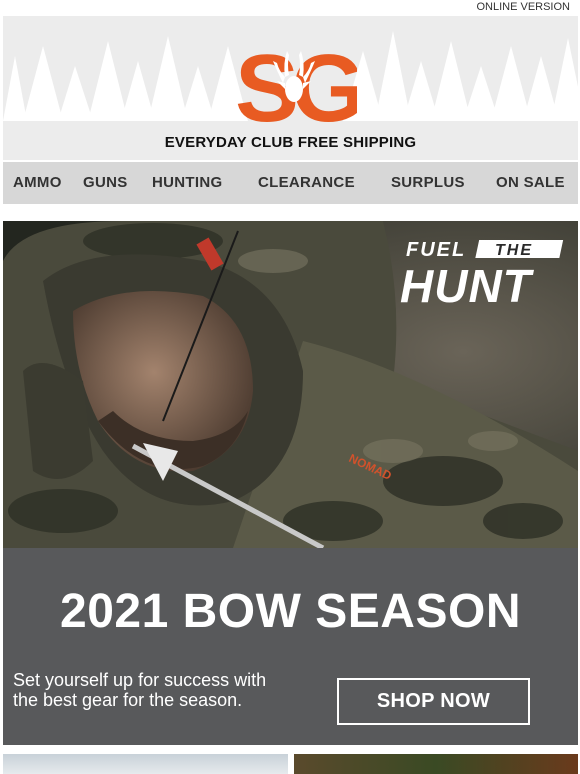  Describe the element at coordinates (105, 182) in the screenshot. I see `nav-item-guns: GUNS` at that location.